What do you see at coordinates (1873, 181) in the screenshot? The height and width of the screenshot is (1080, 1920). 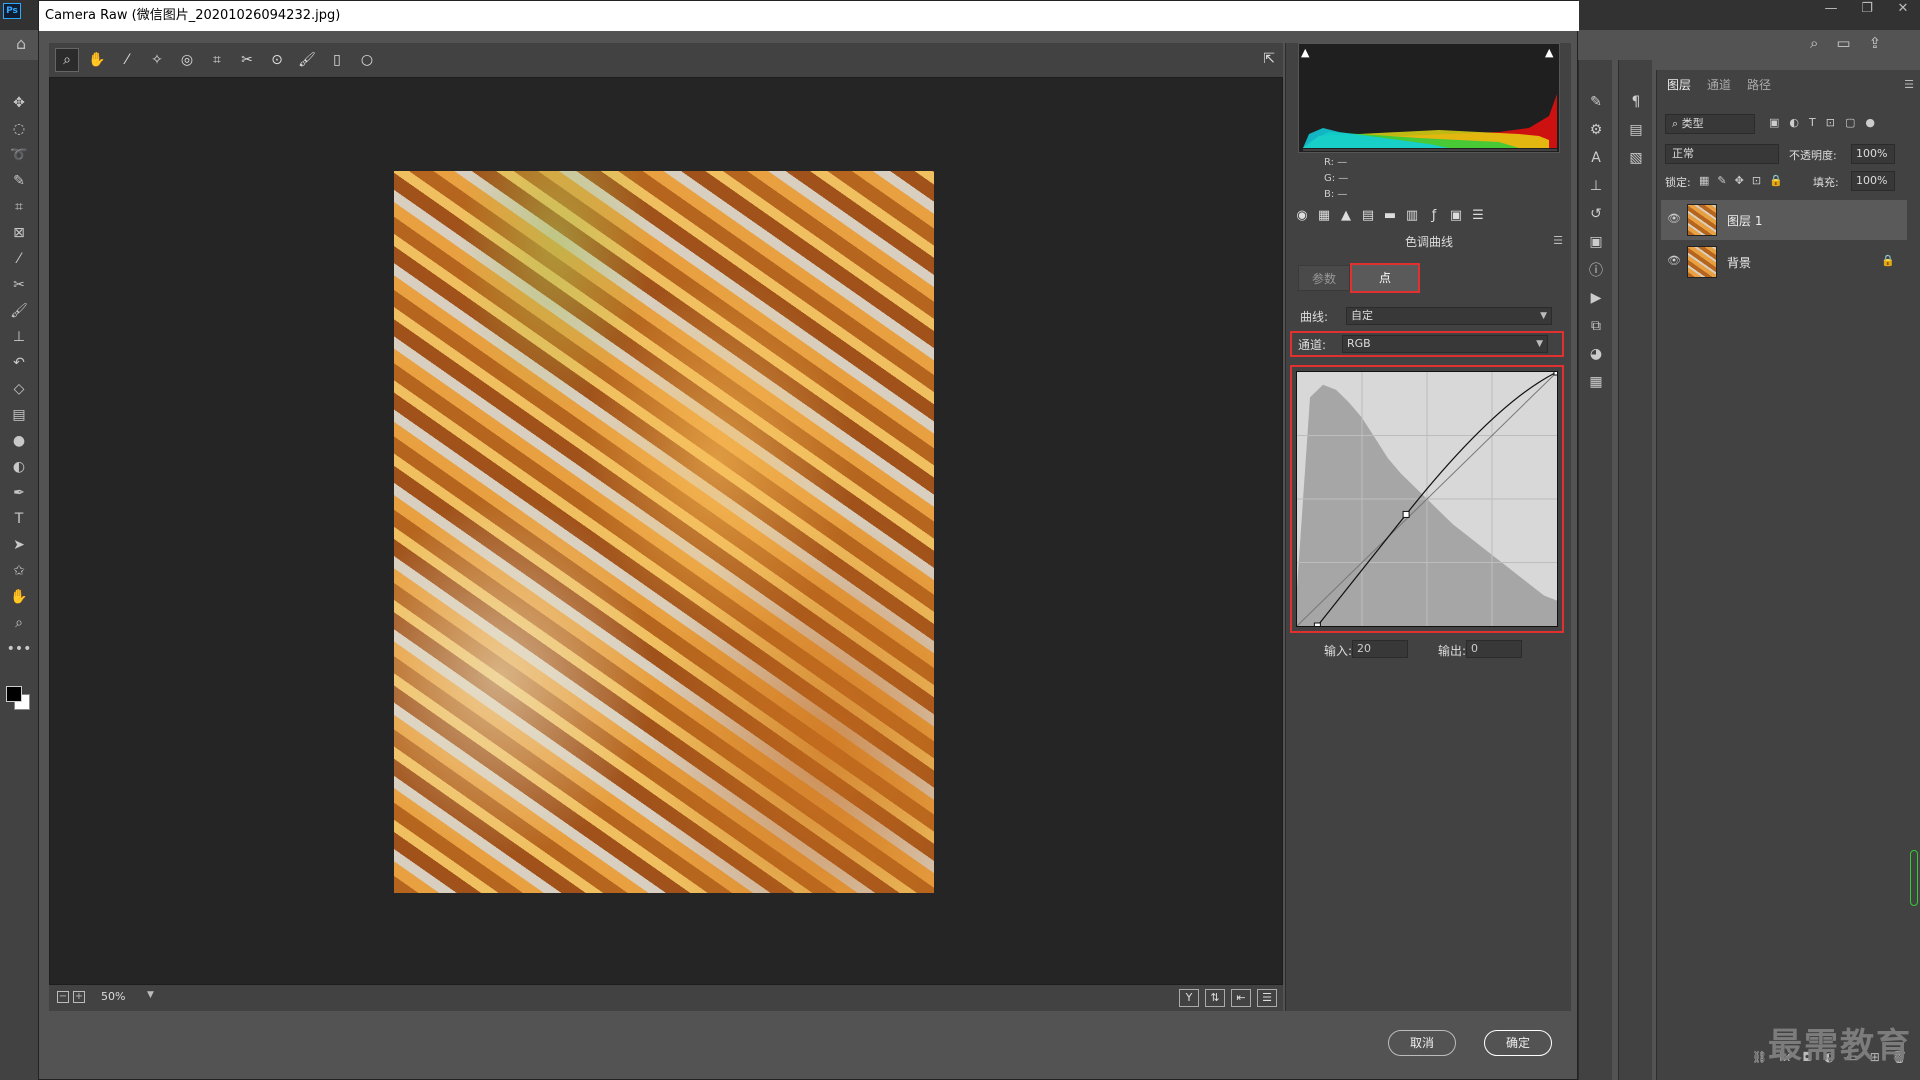 I see `fill-field: 100%` at bounding box center [1873, 181].